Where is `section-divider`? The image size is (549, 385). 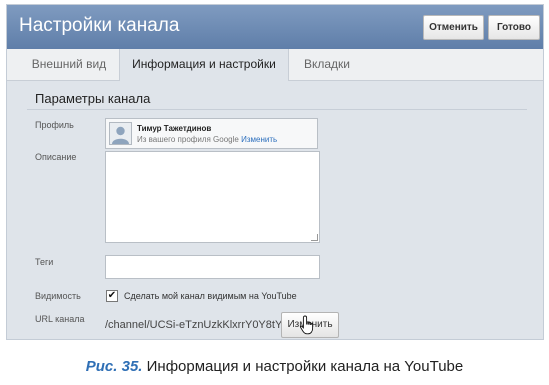
section-divider is located at coordinates (277, 109).